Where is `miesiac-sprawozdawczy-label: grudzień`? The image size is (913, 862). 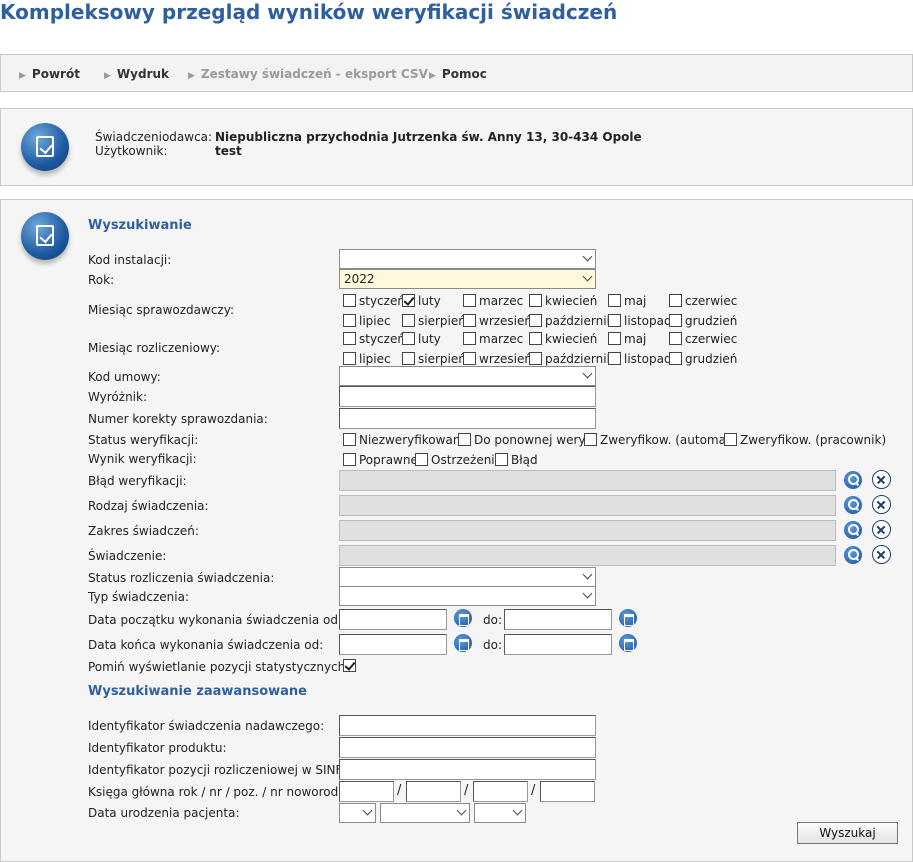
miesiac-sprawozdawczy-label: grudzień is located at coordinates (711, 321).